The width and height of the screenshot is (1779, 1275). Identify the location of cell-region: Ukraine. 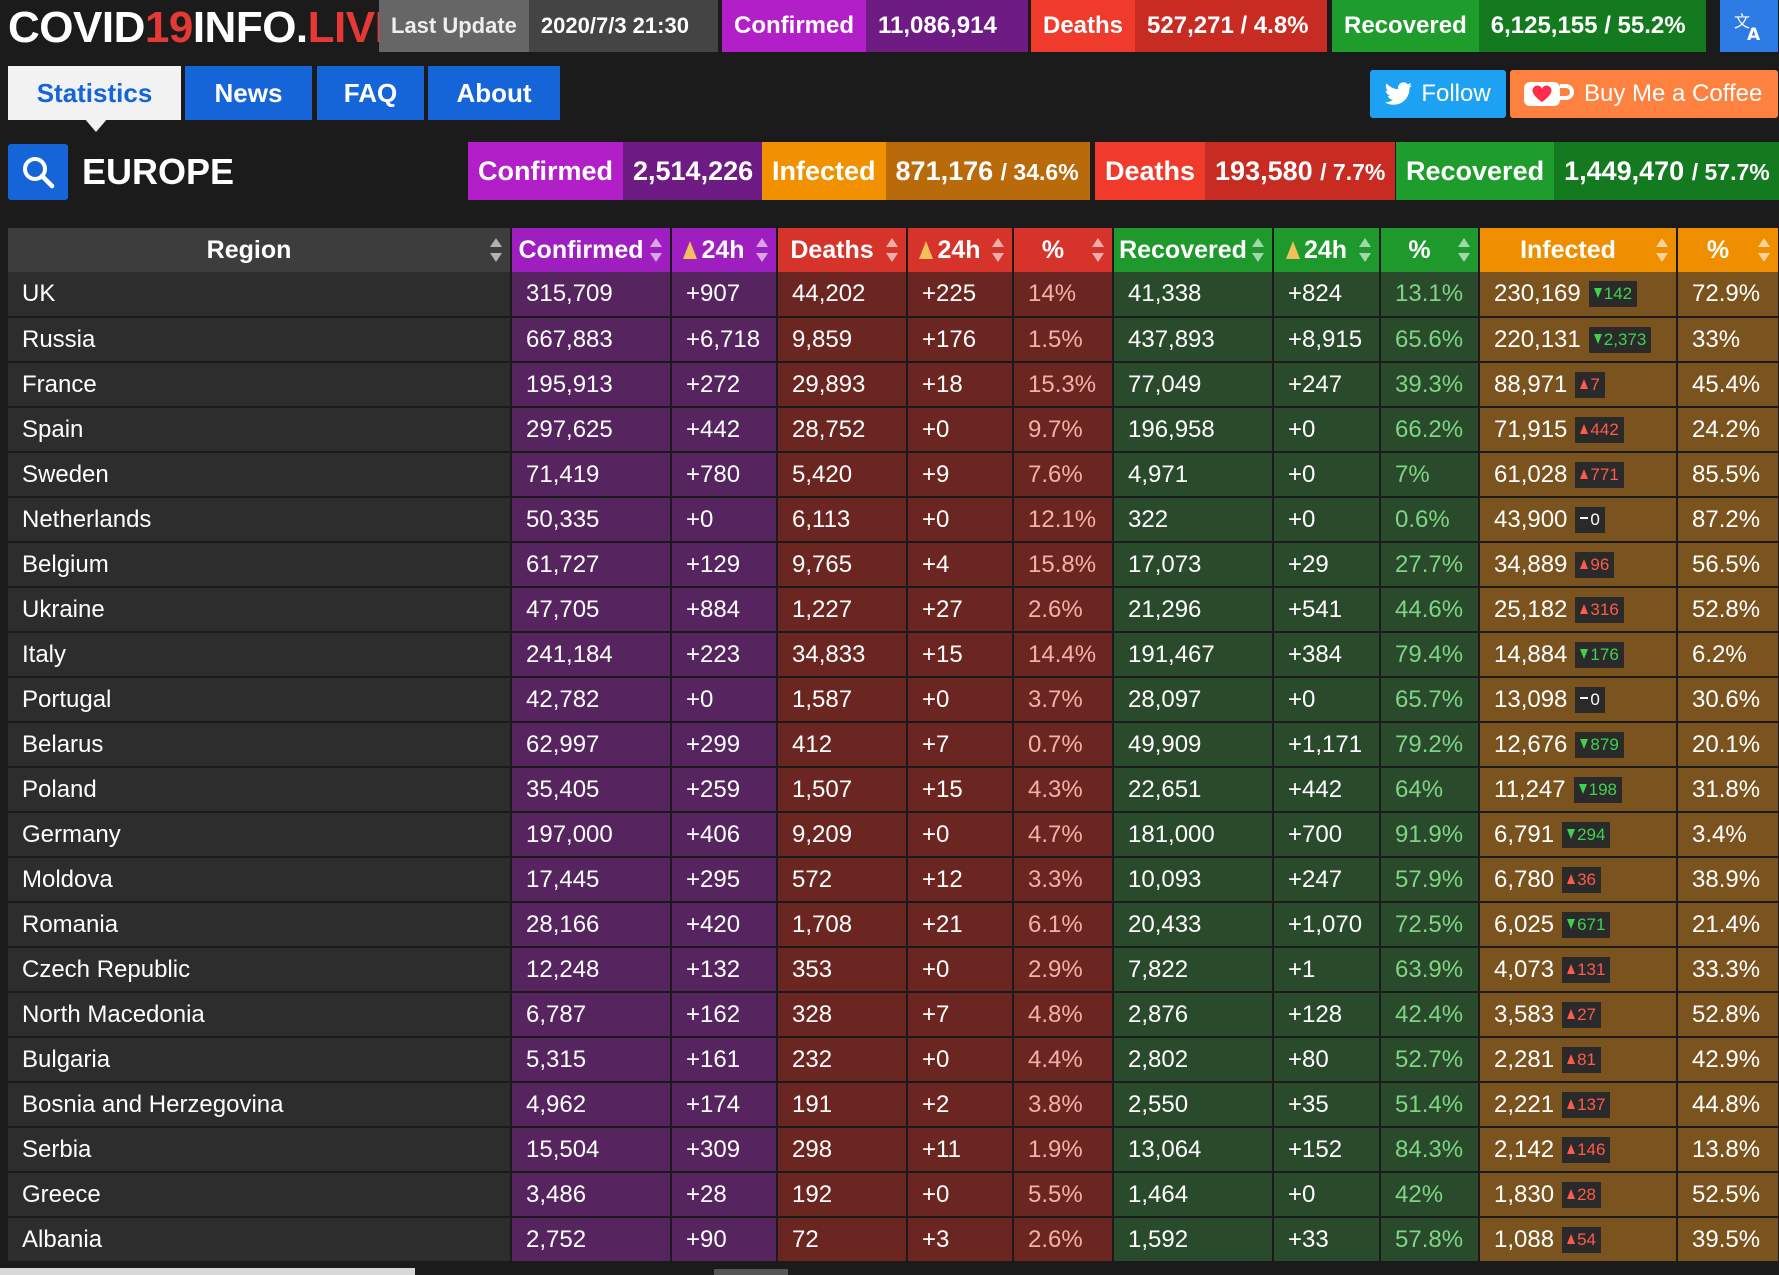
(260, 610).